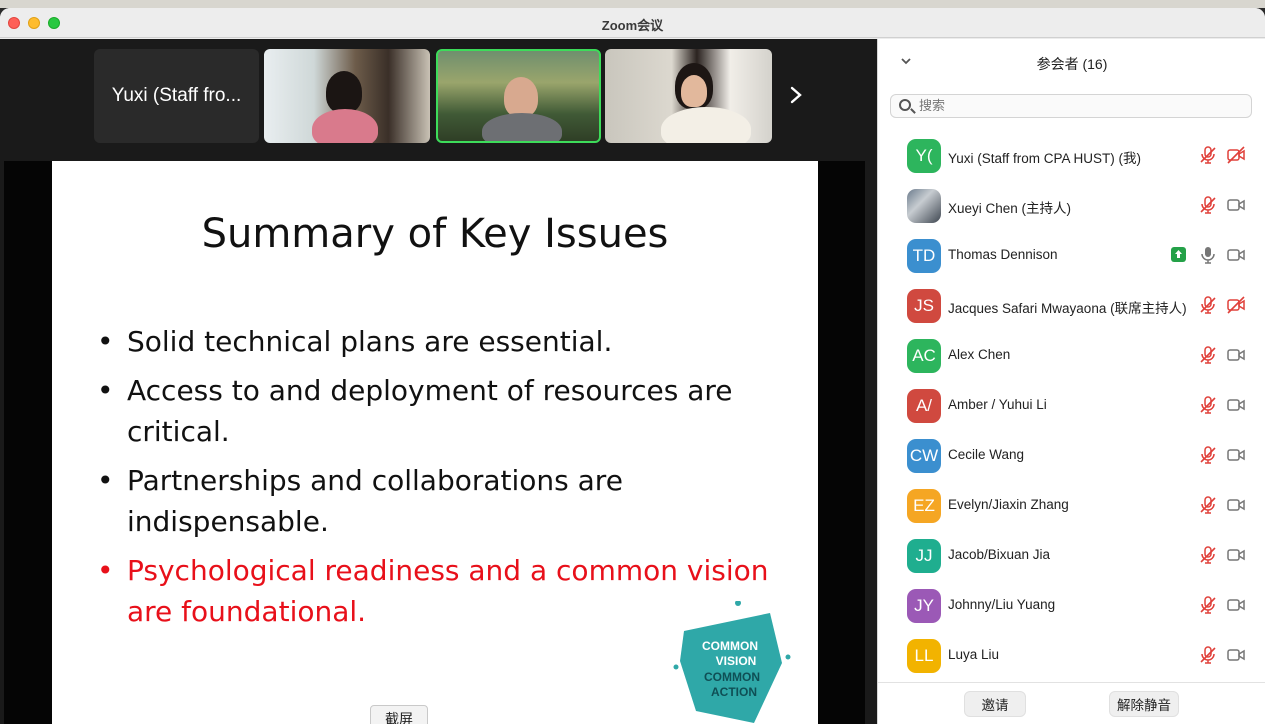  Describe the element at coordinates (399, 714) in the screenshot. I see `screenshot-button: 截屏` at that location.